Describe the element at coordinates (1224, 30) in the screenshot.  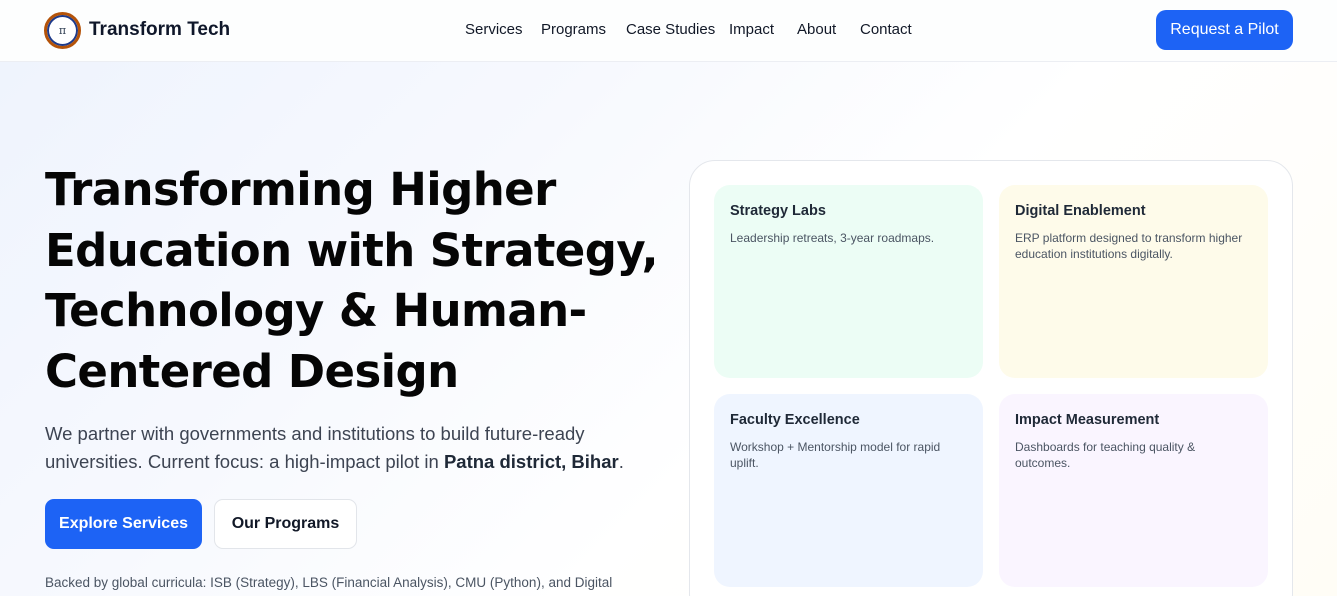
I see `request-pilot-button: Request a Pilot` at that location.